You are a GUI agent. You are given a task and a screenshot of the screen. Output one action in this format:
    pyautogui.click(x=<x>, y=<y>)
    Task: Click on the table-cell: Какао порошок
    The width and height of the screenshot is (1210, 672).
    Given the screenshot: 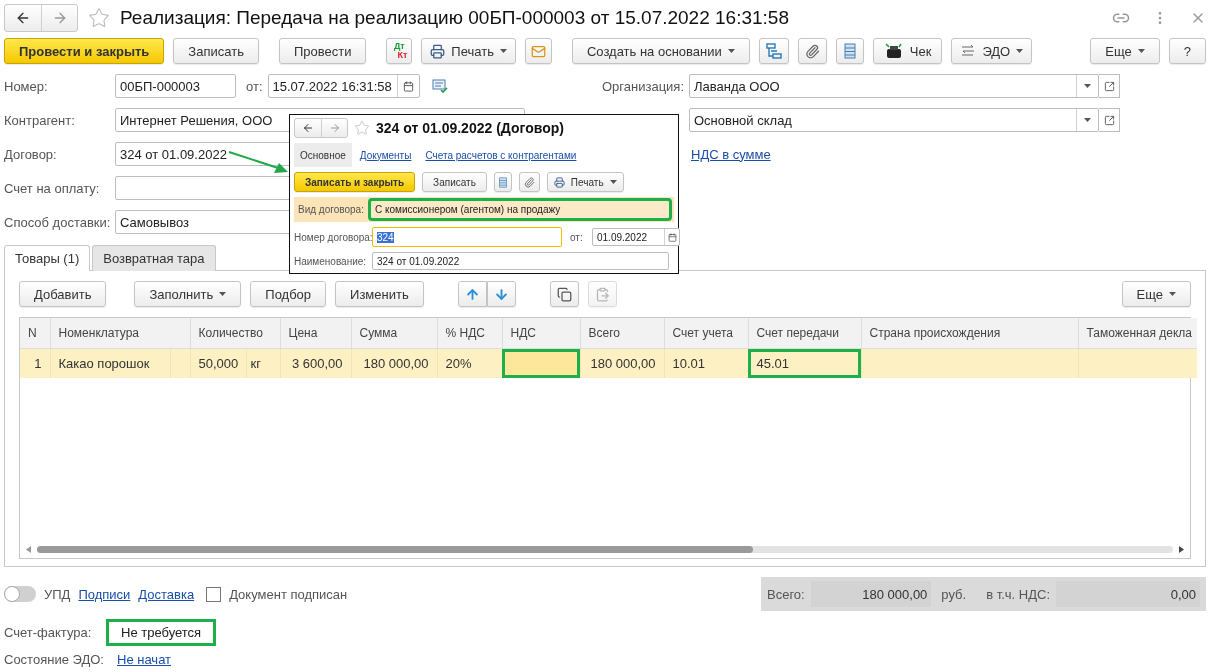 What is the action you would take?
    pyautogui.click(x=110, y=363)
    